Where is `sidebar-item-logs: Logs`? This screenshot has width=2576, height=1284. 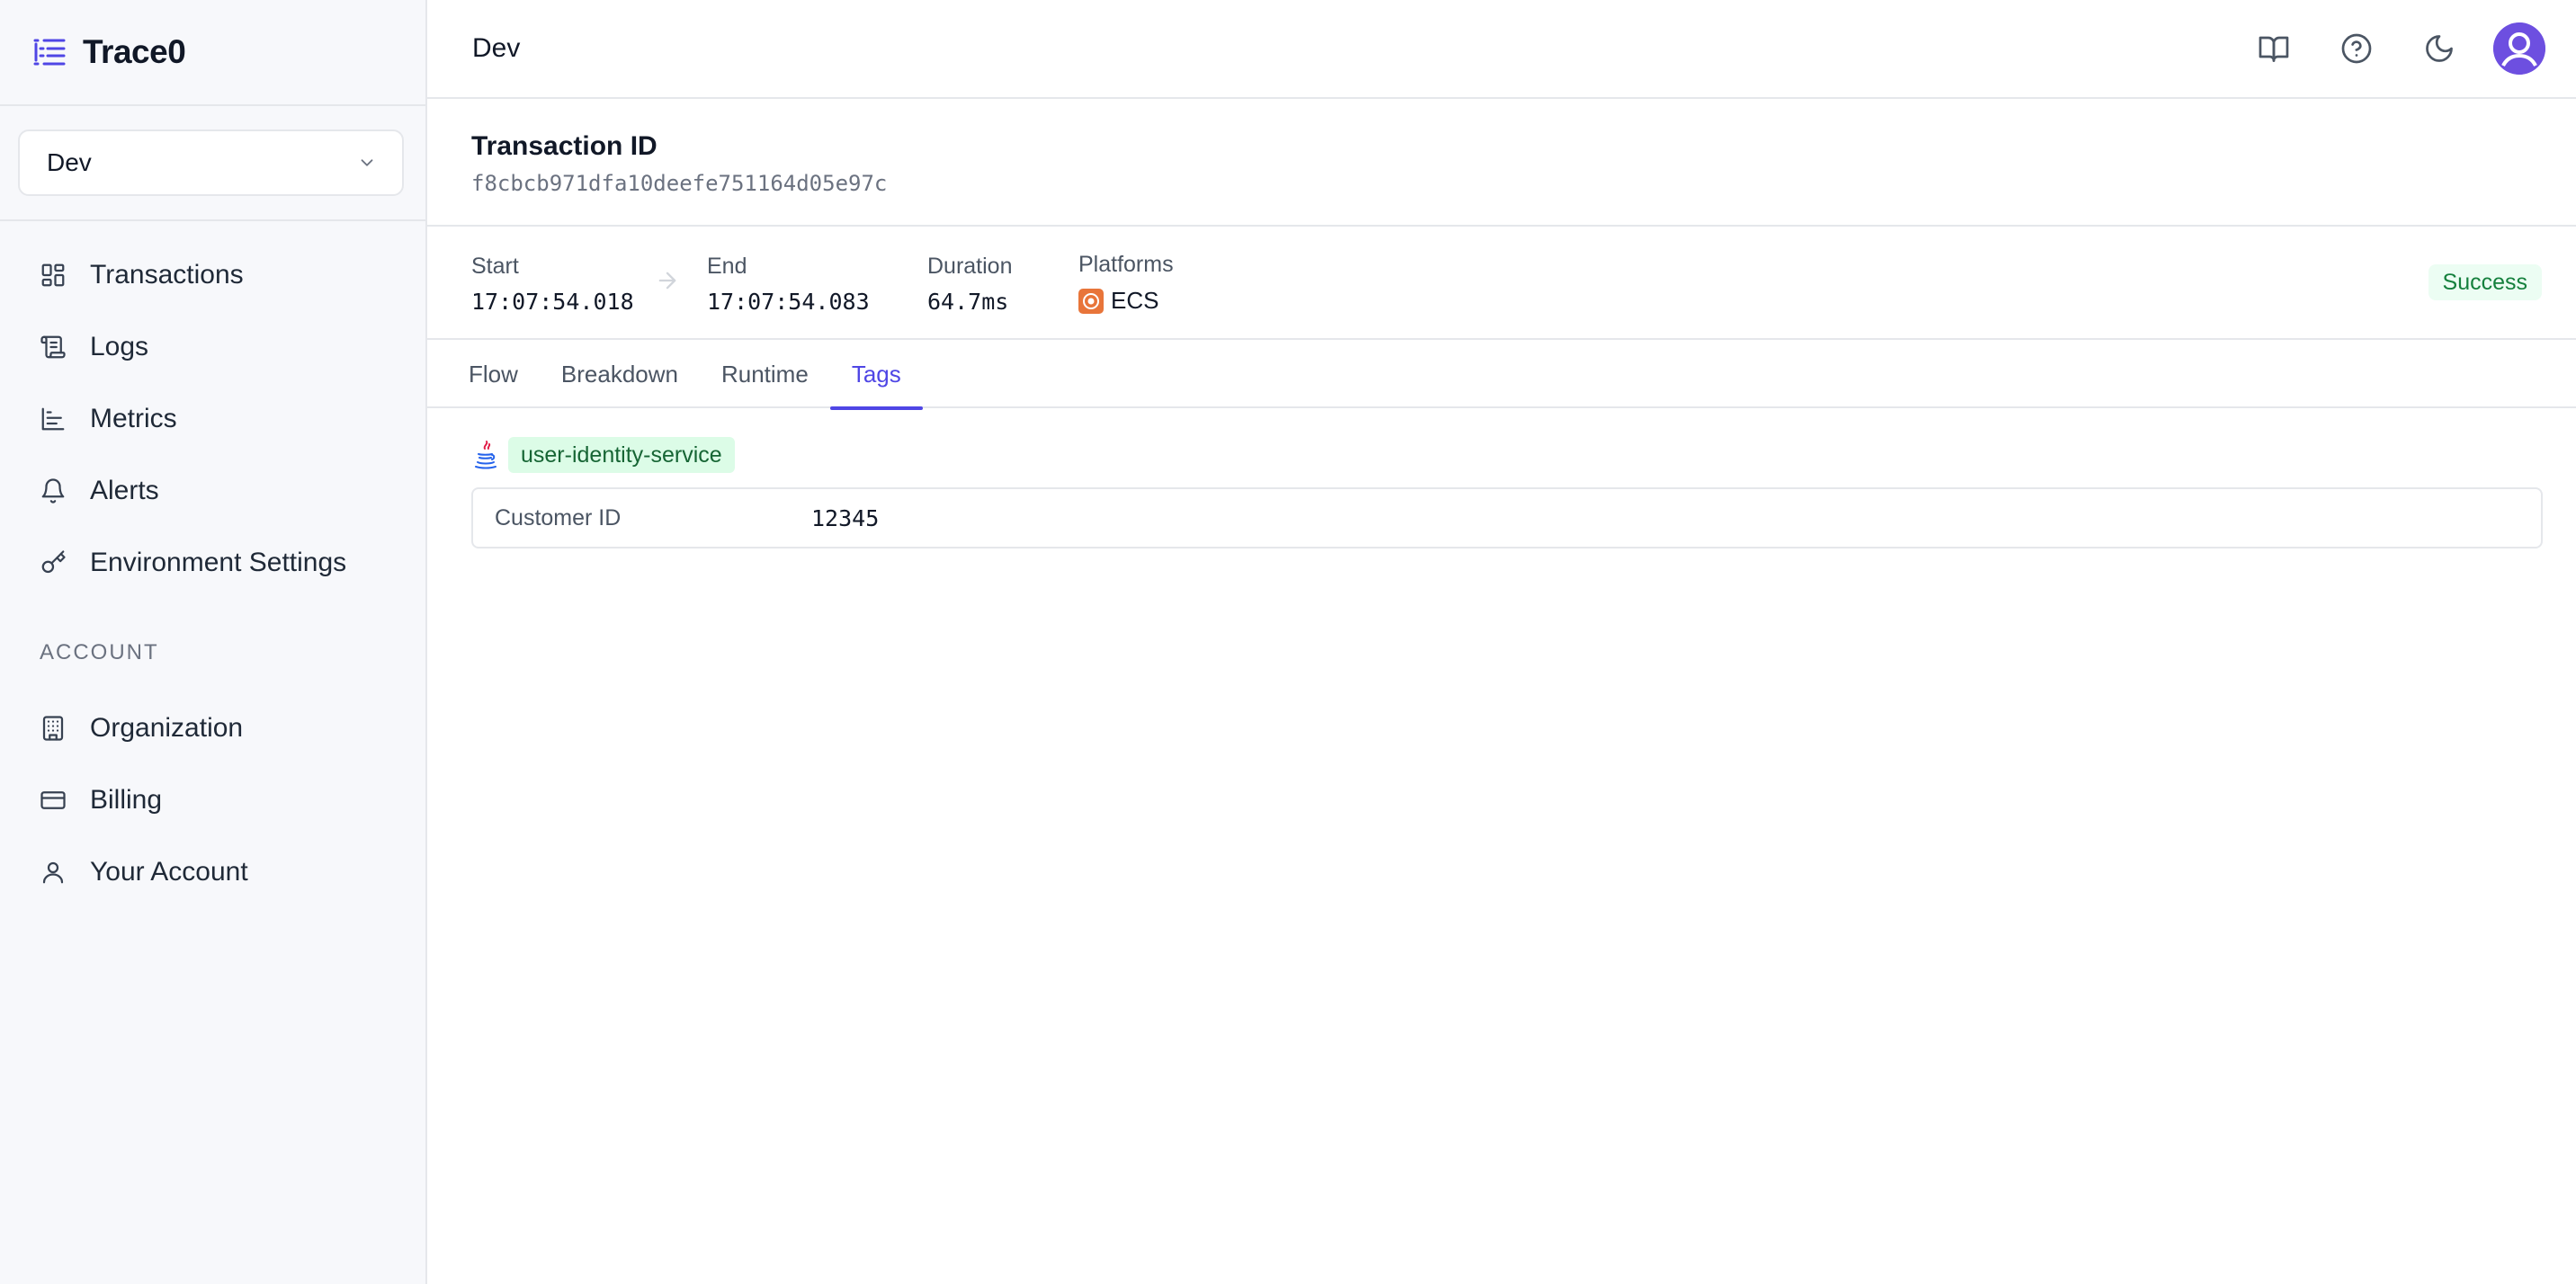 sidebar-item-logs: Logs is located at coordinates (212, 347).